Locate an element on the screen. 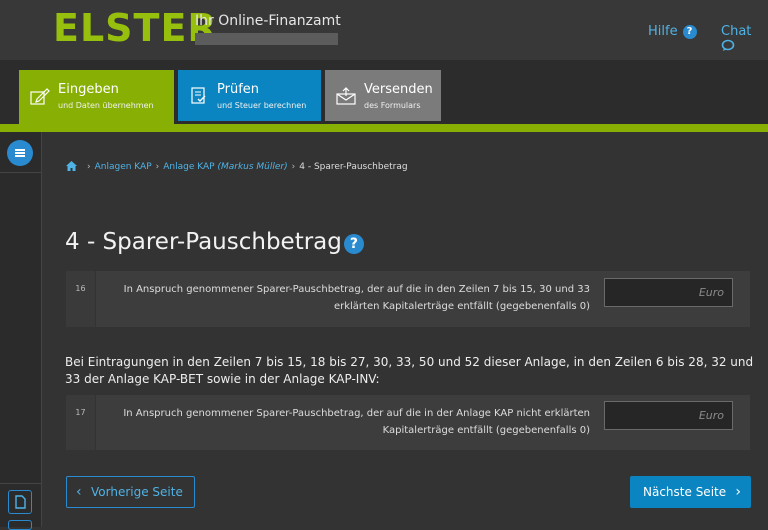 This screenshot has height=530, width=768. home-icon is located at coordinates (71, 166).